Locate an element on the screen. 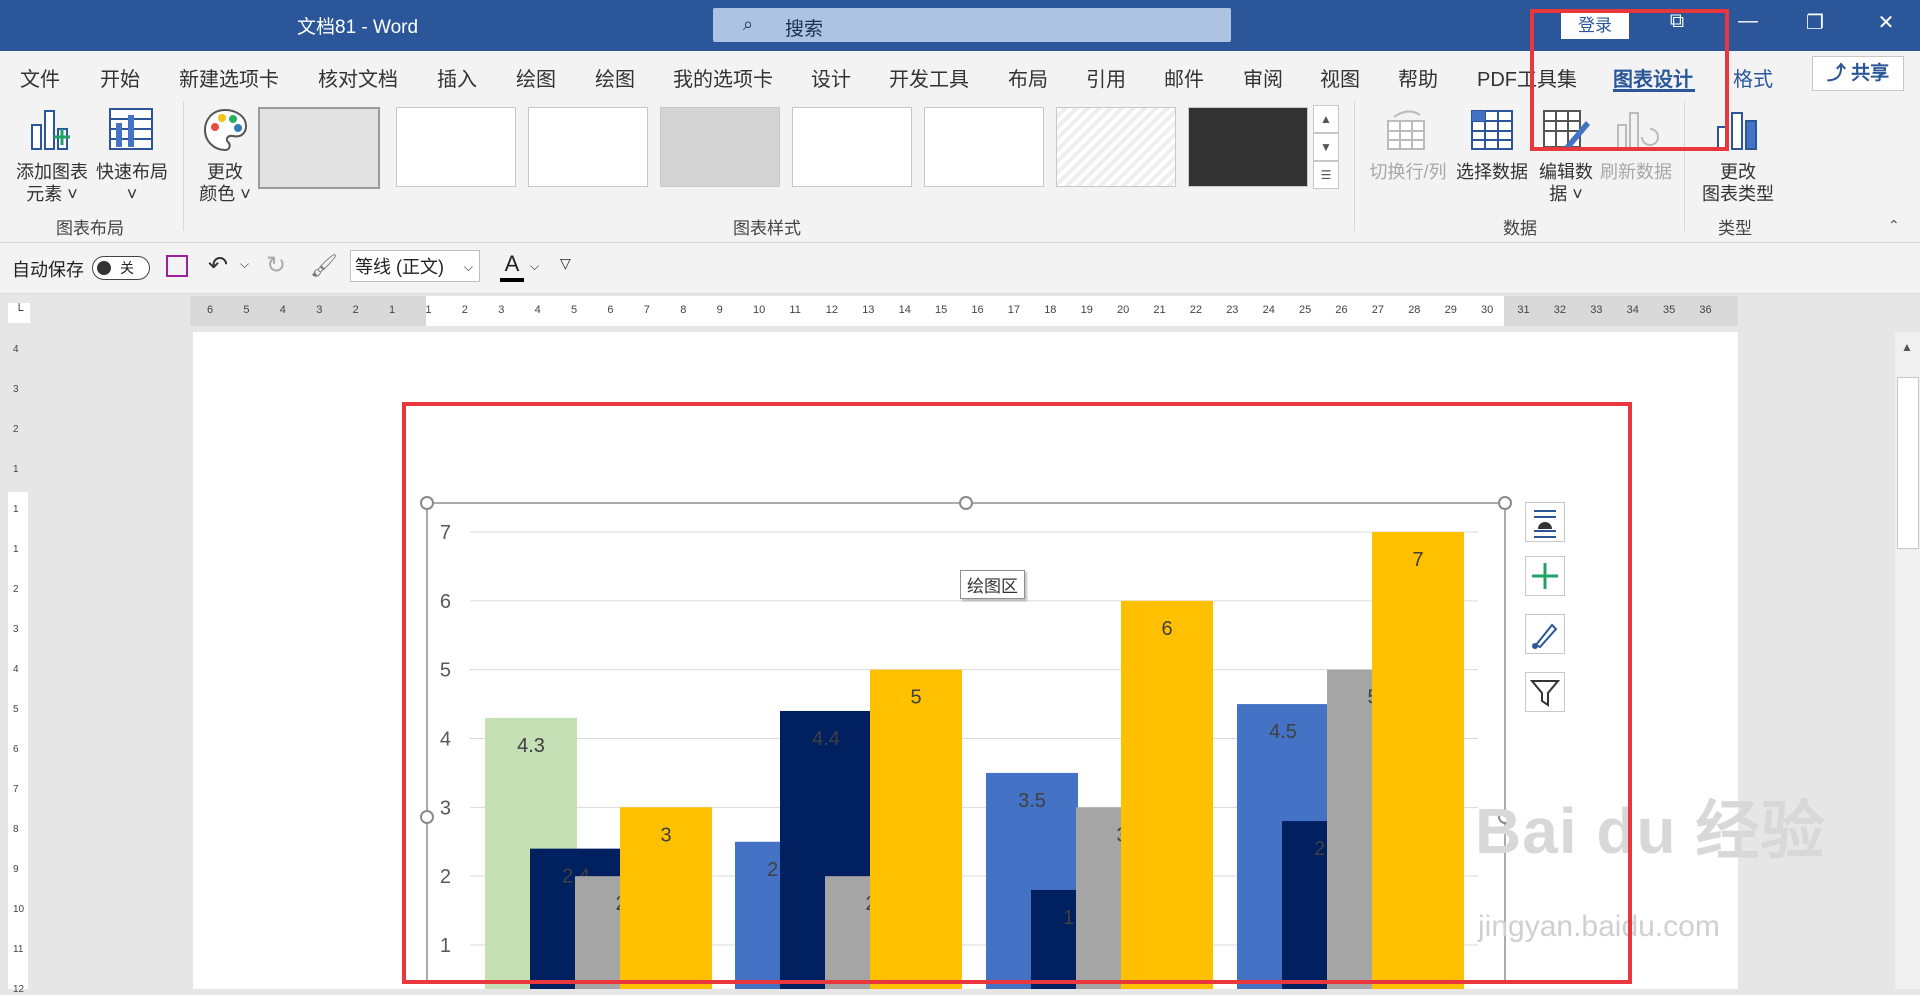 This screenshot has width=1920, height=995. annotation-highlight-top is located at coordinates (1629, 80).